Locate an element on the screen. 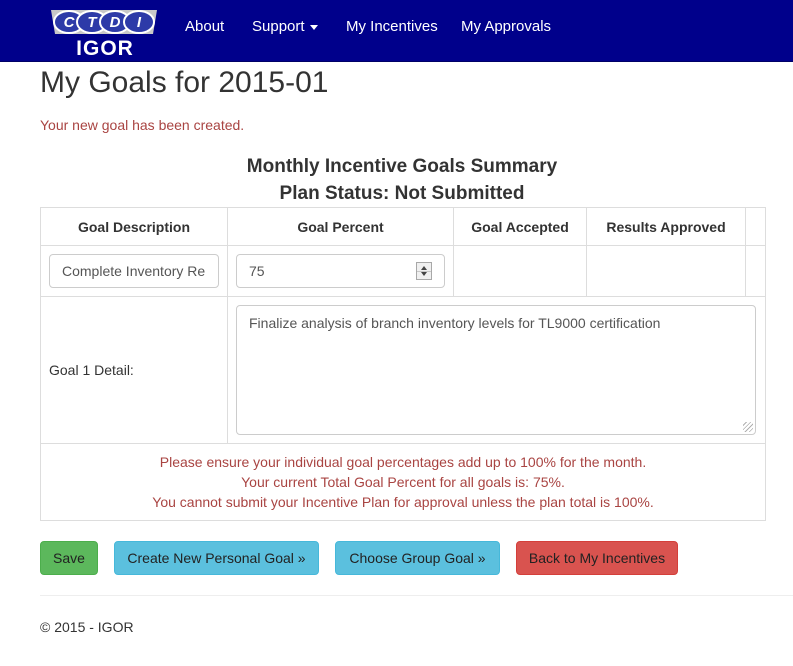  page-title: My Goals for 2015-01 is located at coordinates (184, 82).